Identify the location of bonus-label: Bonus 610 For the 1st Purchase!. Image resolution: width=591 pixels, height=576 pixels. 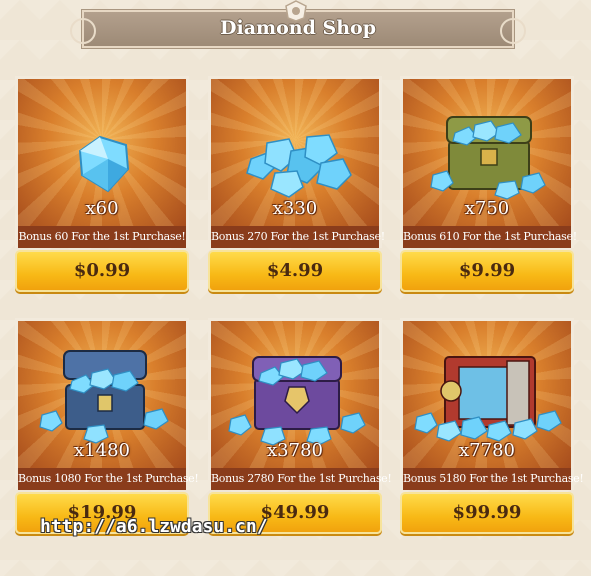
(488, 237).